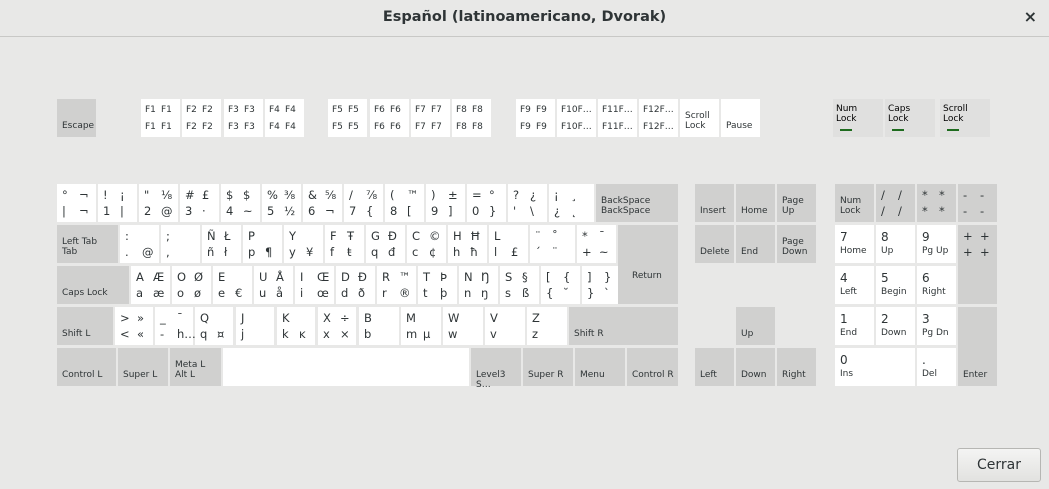 The image size is (1049, 489). What do you see at coordinates (86, 367) in the screenshot?
I see `key-ctrl-l: Control L` at bounding box center [86, 367].